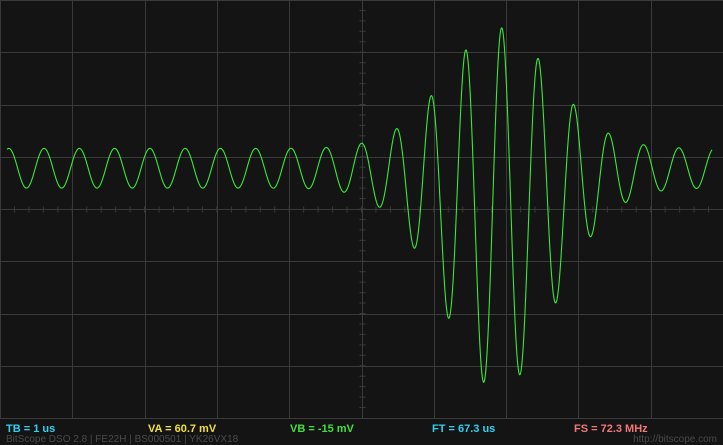 Image resolution: width=723 pixels, height=445 pixels. What do you see at coordinates (675, 439) in the screenshot?
I see `website-link: http://bitscope.com` at bounding box center [675, 439].